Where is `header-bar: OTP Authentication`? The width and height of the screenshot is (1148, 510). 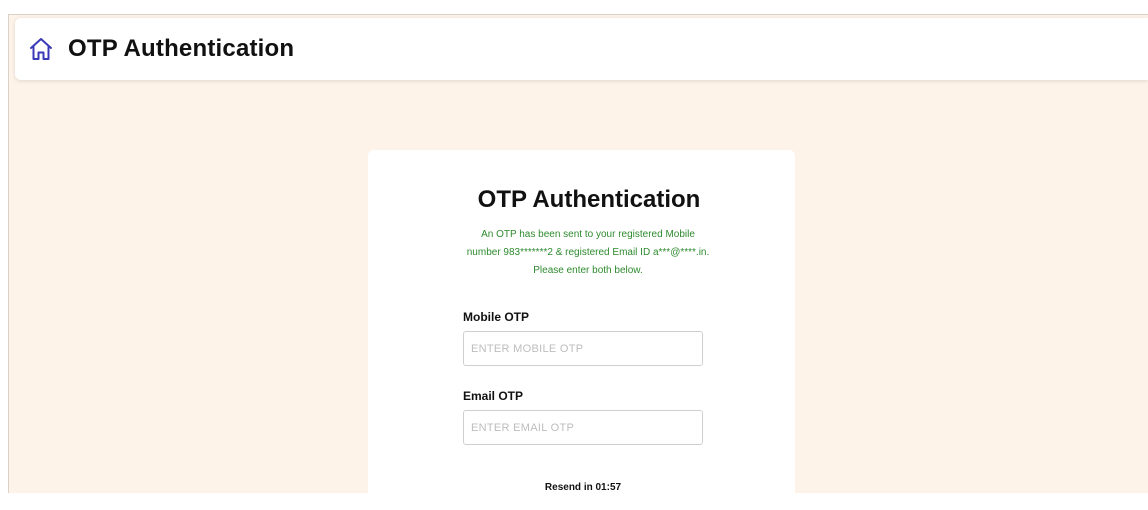 header-bar: OTP Authentication is located at coordinates (581, 49).